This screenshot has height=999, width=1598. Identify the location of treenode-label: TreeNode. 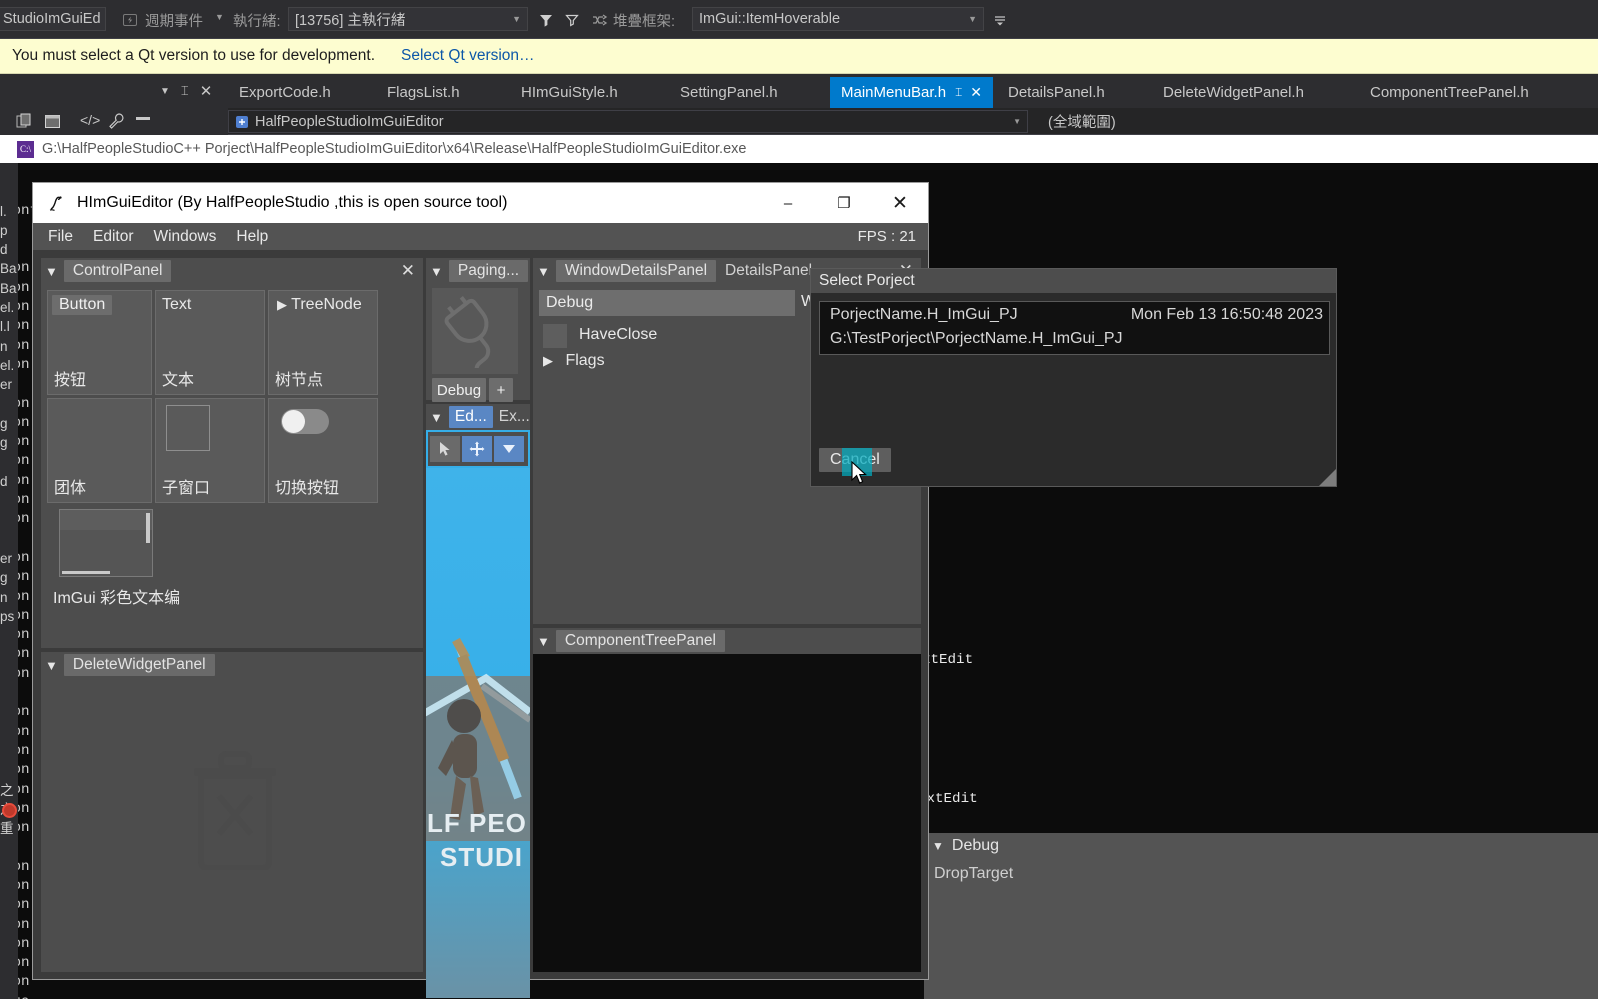
(326, 304).